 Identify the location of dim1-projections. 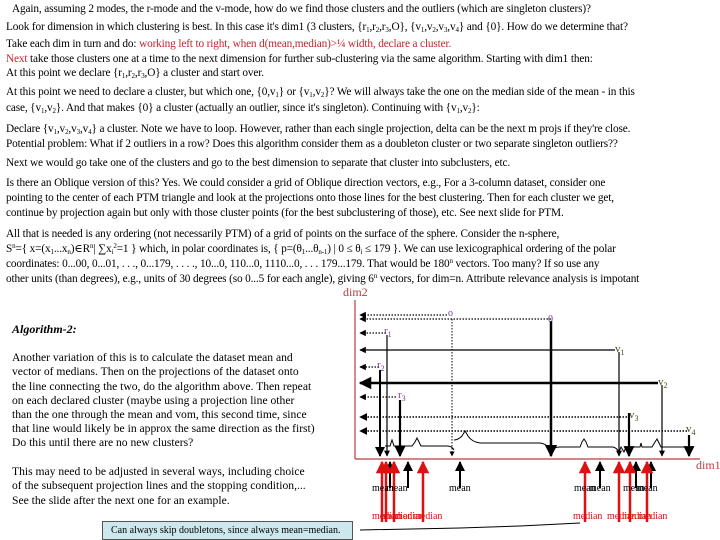
(535, 388).